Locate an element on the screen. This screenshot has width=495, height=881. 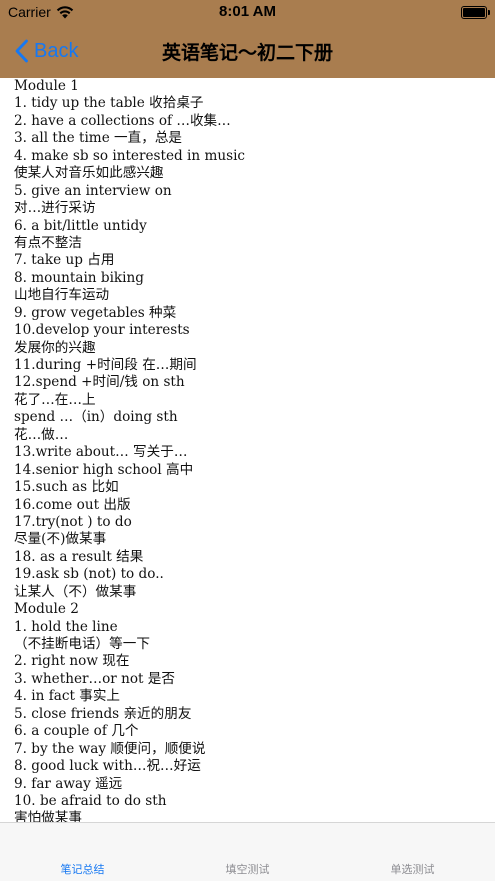
status-bar: Carrier 8:01 AM is located at coordinates (247, 13).